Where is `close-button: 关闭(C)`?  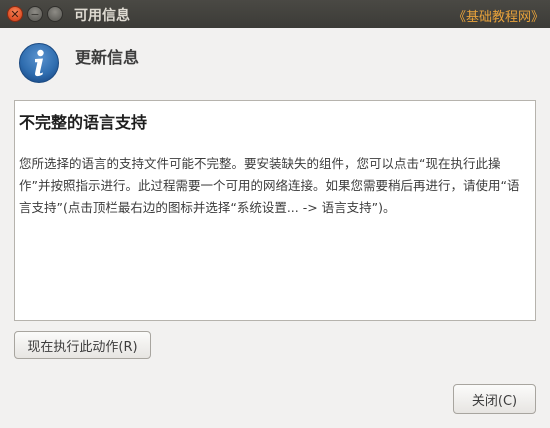 close-button: 关闭(C) is located at coordinates (494, 399).